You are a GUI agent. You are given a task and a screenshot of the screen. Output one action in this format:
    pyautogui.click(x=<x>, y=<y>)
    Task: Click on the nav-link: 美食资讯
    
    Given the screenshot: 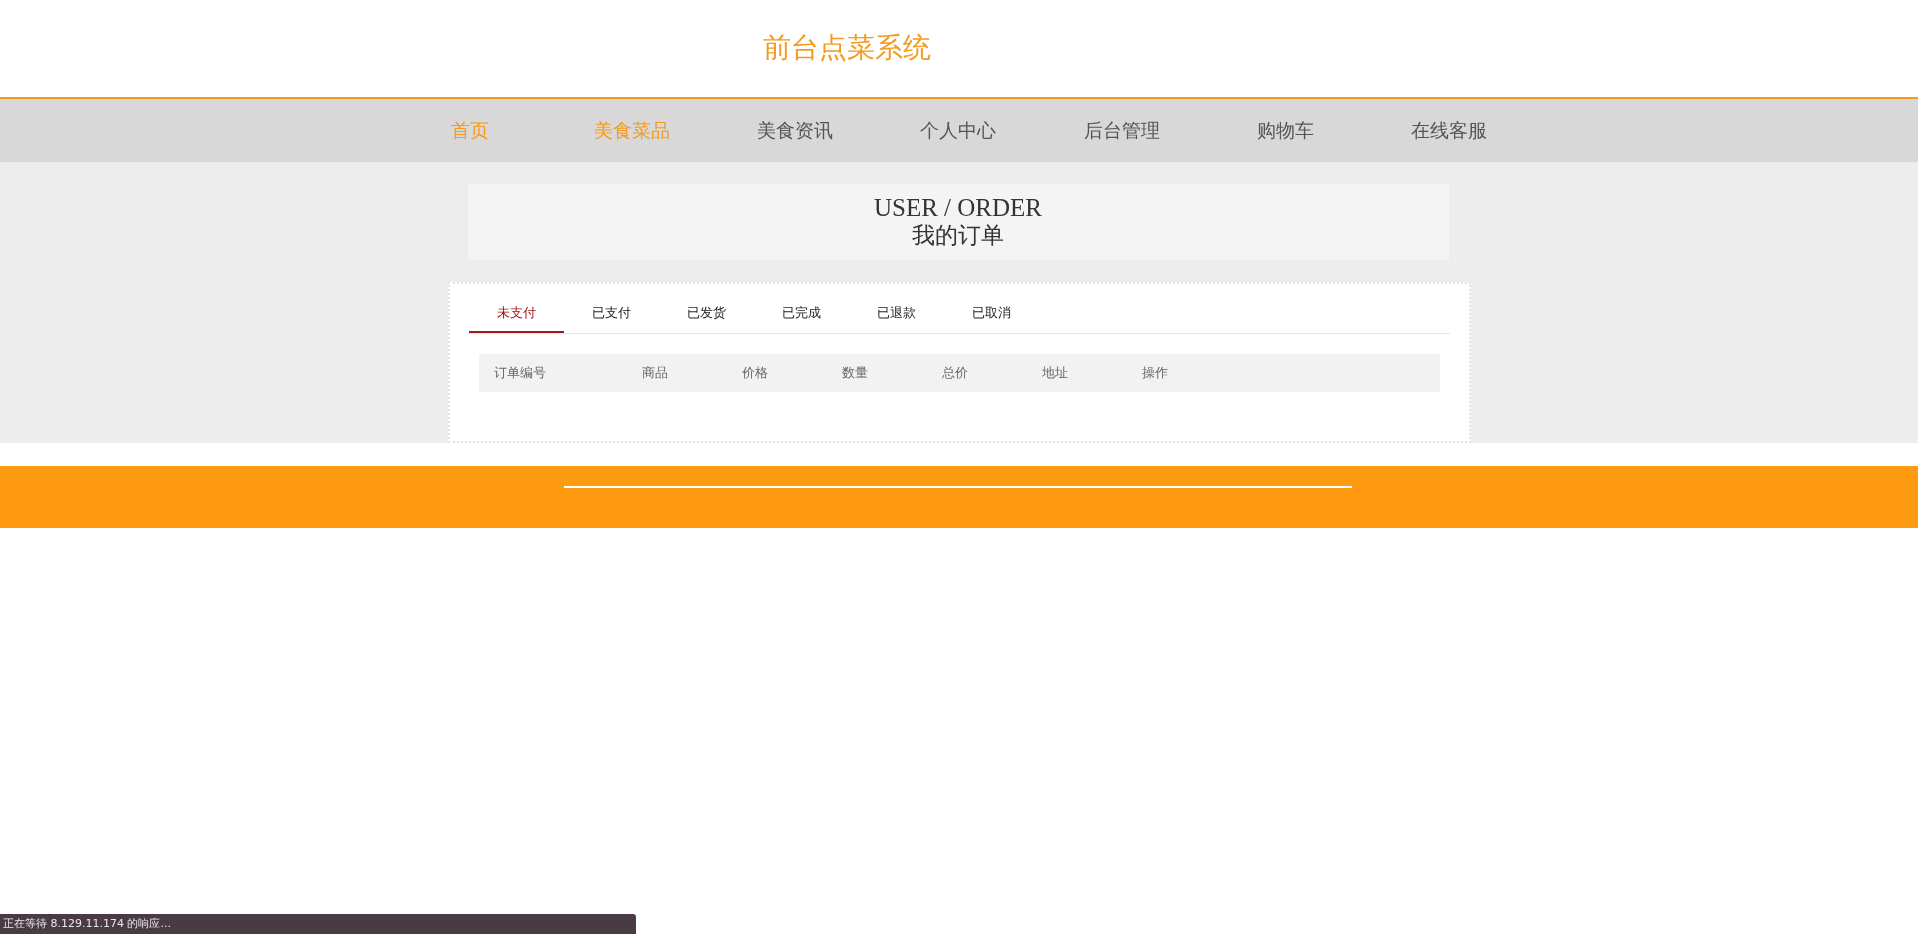 What is the action you would take?
    pyautogui.click(x=795, y=130)
    